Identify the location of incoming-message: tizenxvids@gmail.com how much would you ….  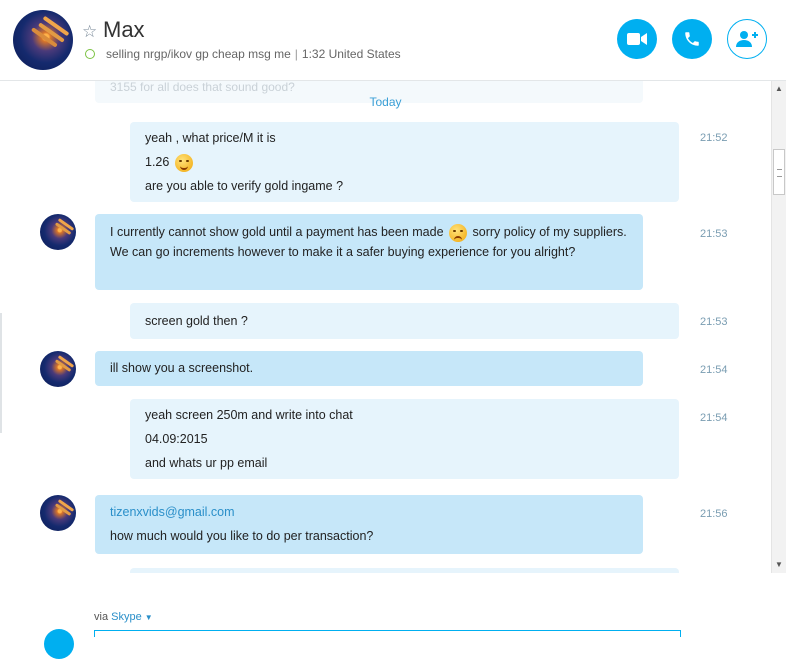
(369, 524).